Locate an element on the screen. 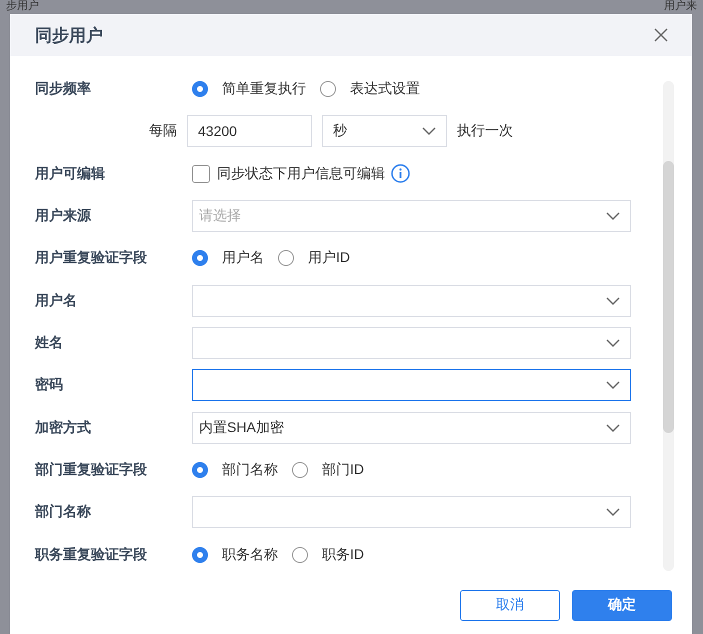 The width and height of the screenshot is (703, 634). field-label: 用户重复验证字段 is located at coordinates (91, 258).